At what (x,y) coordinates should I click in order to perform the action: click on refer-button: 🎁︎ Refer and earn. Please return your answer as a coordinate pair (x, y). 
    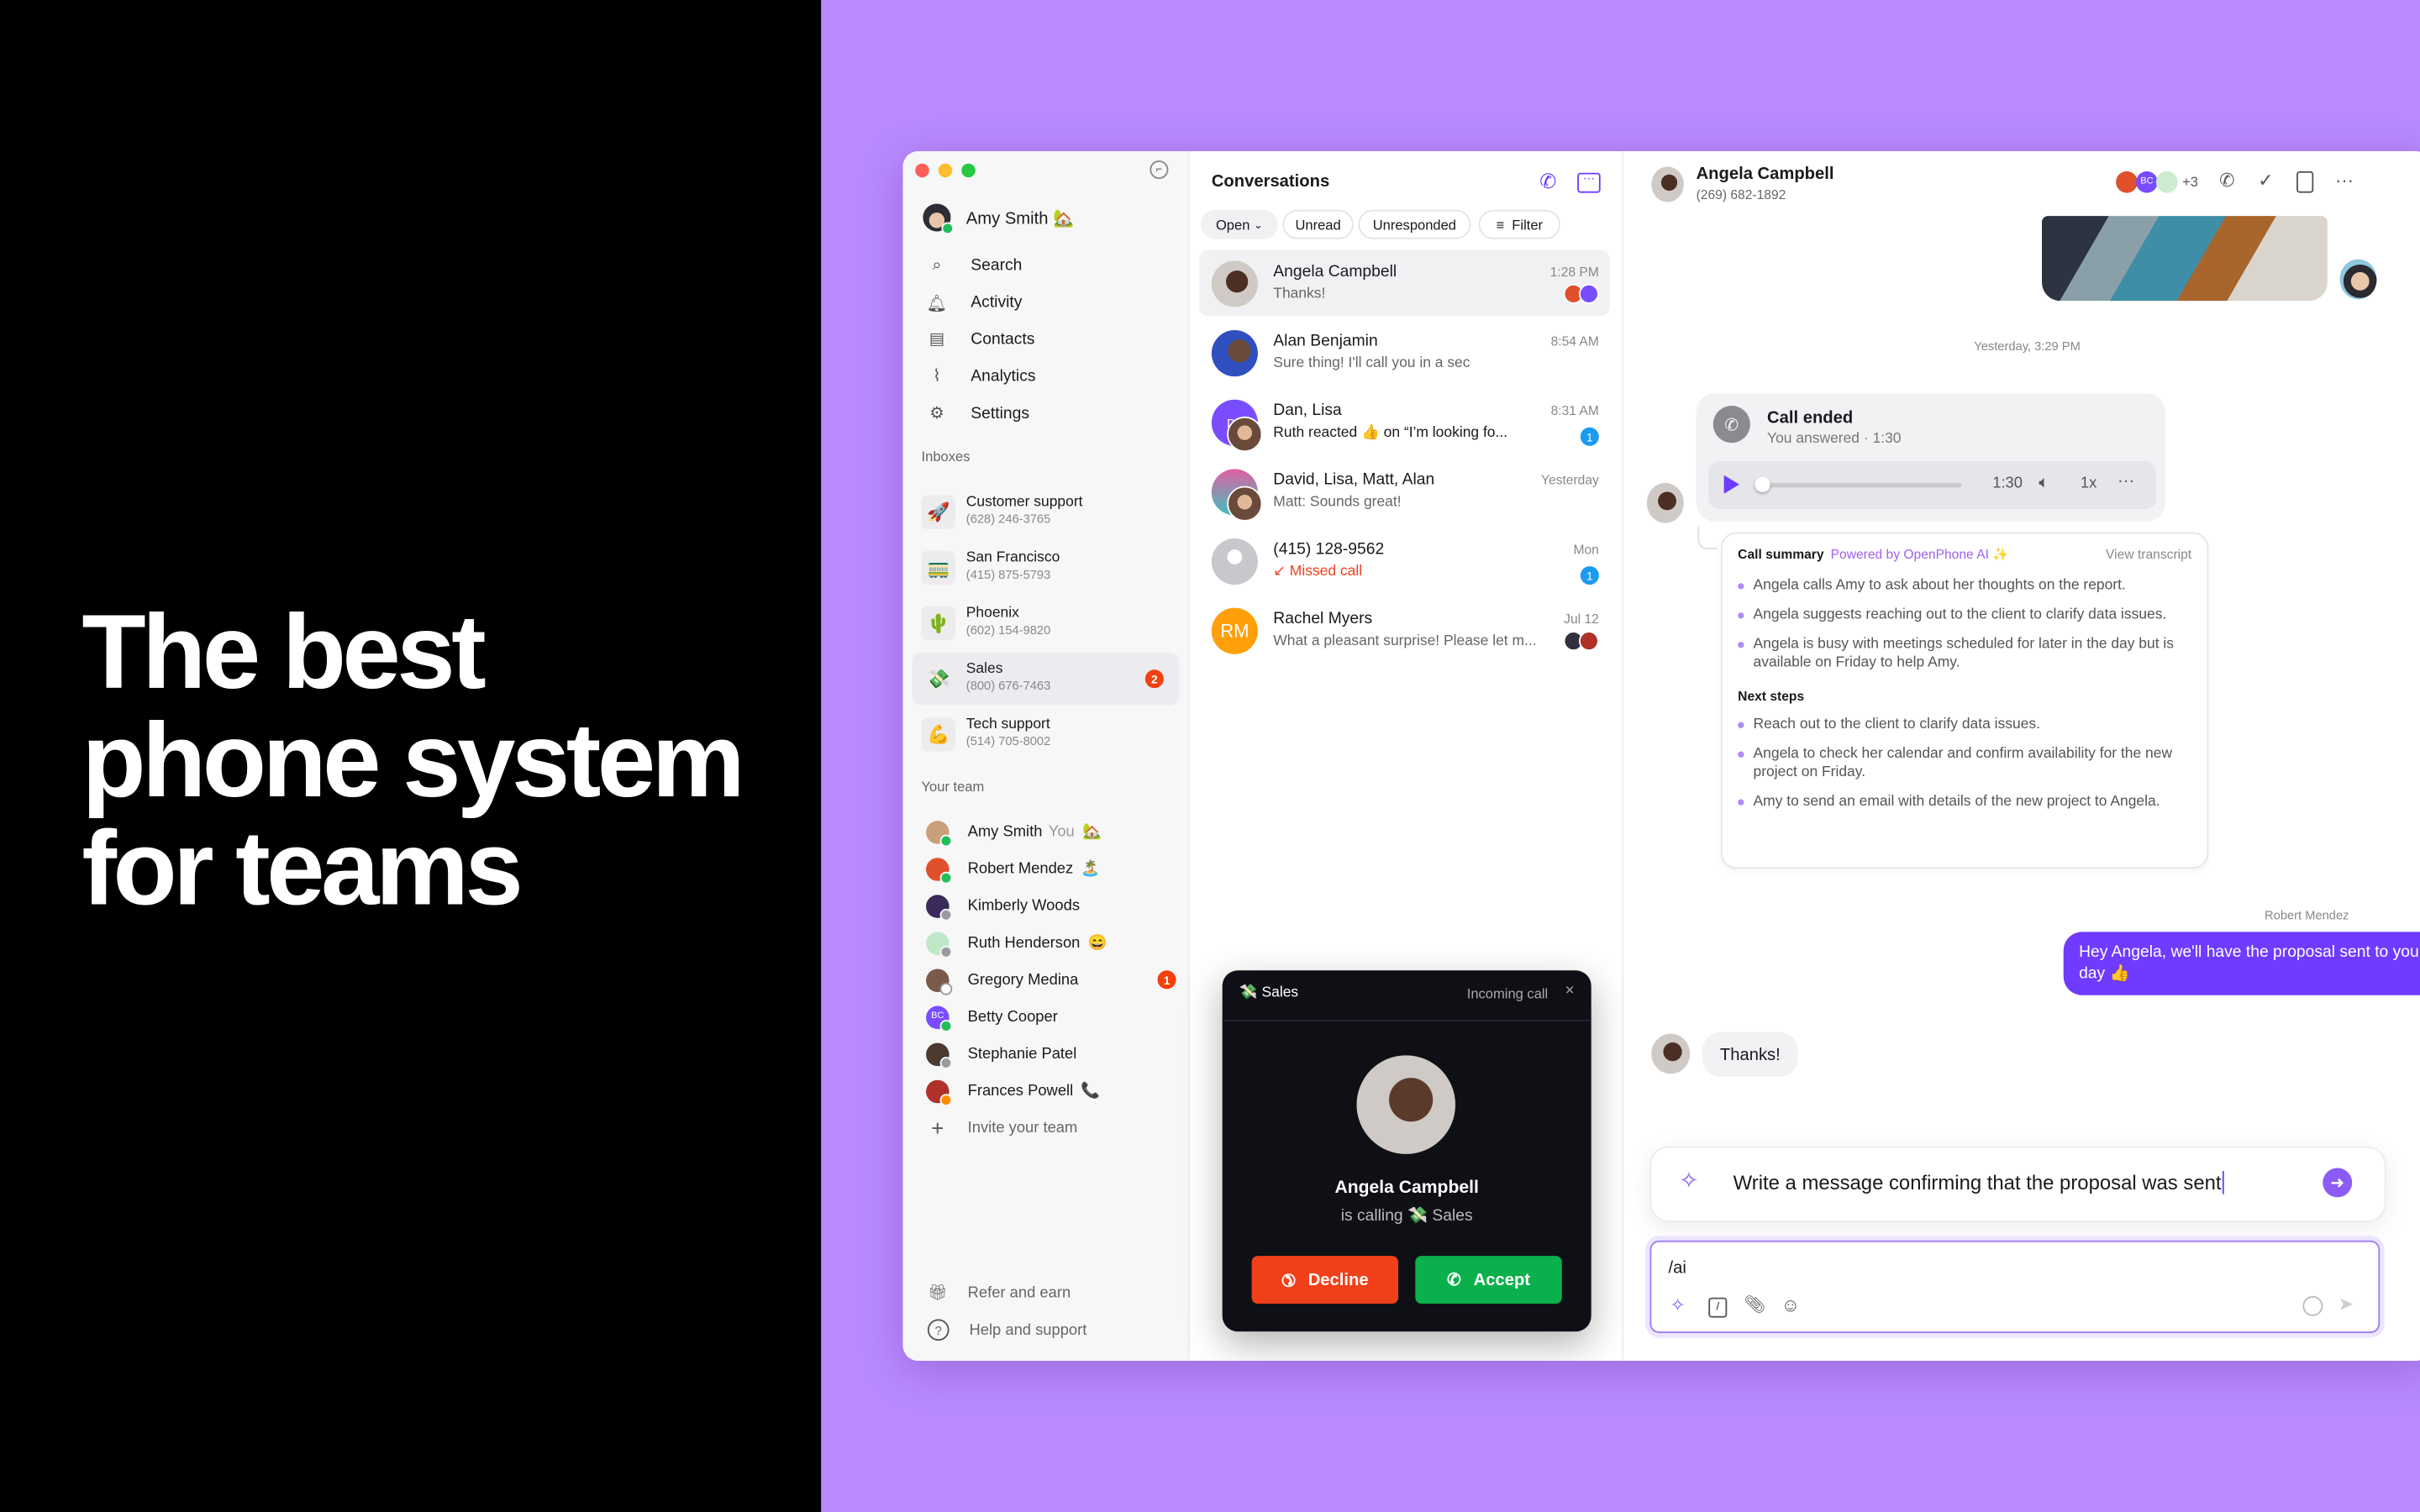
    Looking at the image, I should click on (1049, 1293).